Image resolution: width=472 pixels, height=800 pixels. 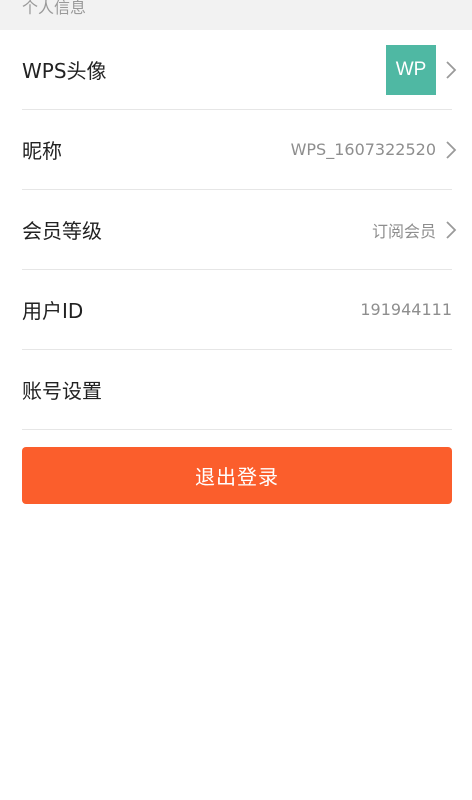 What do you see at coordinates (62, 391) in the screenshot?
I see `account-settings-row-label: 账号设置` at bounding box center [62, 391].